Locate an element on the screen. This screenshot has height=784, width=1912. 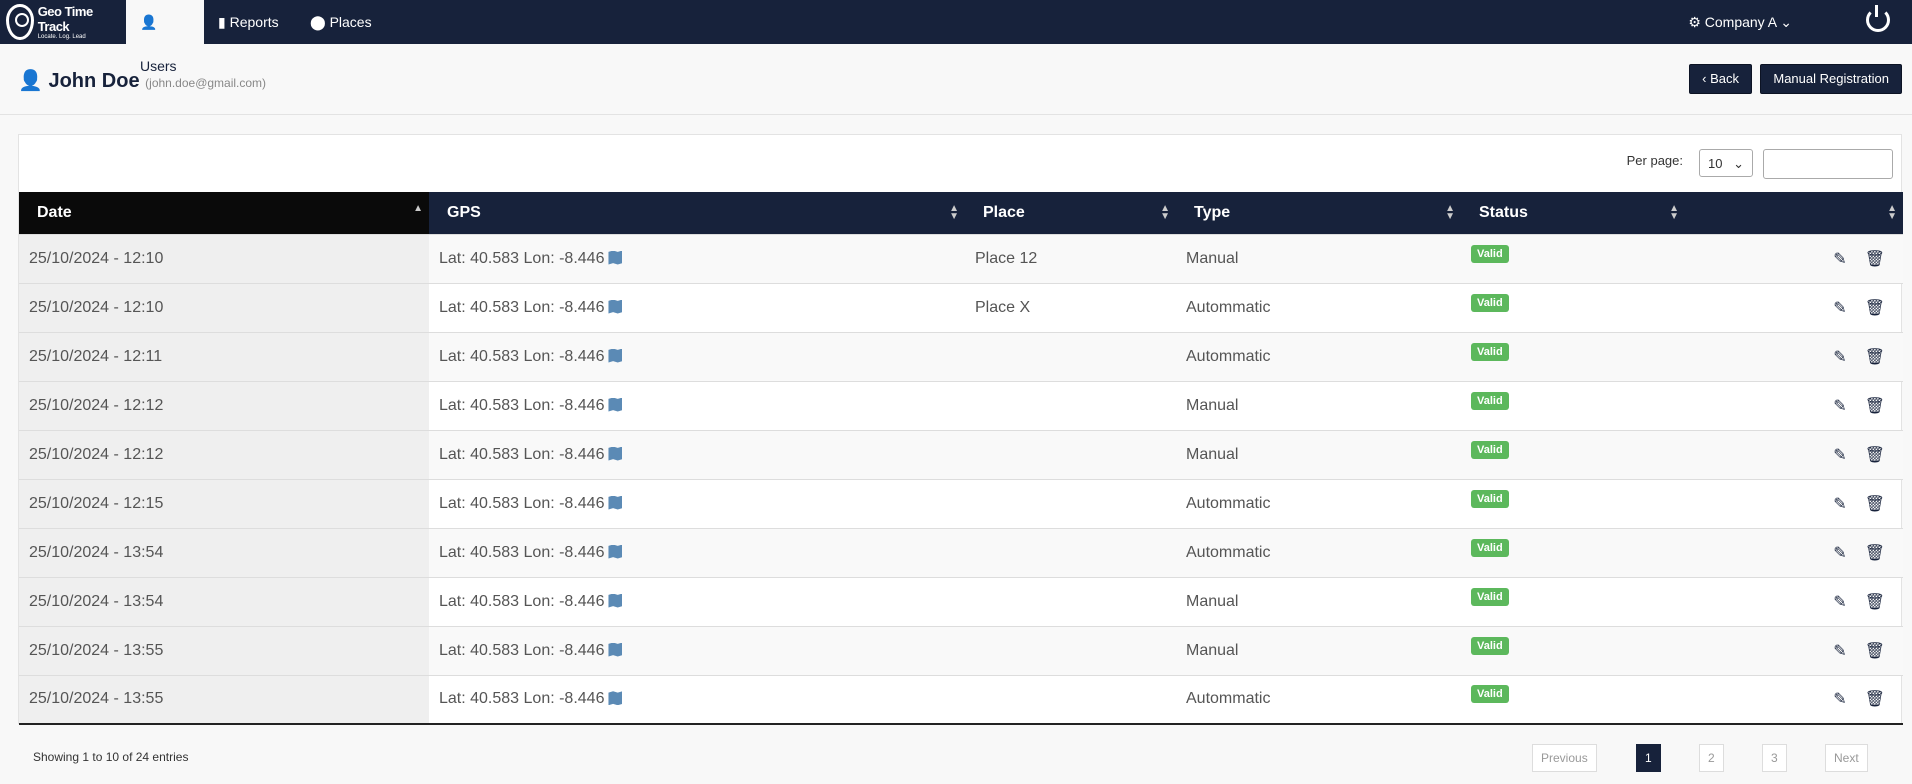
logo: Geo Time Track Locate. Log. Lead is located at coordinates (66, 22).